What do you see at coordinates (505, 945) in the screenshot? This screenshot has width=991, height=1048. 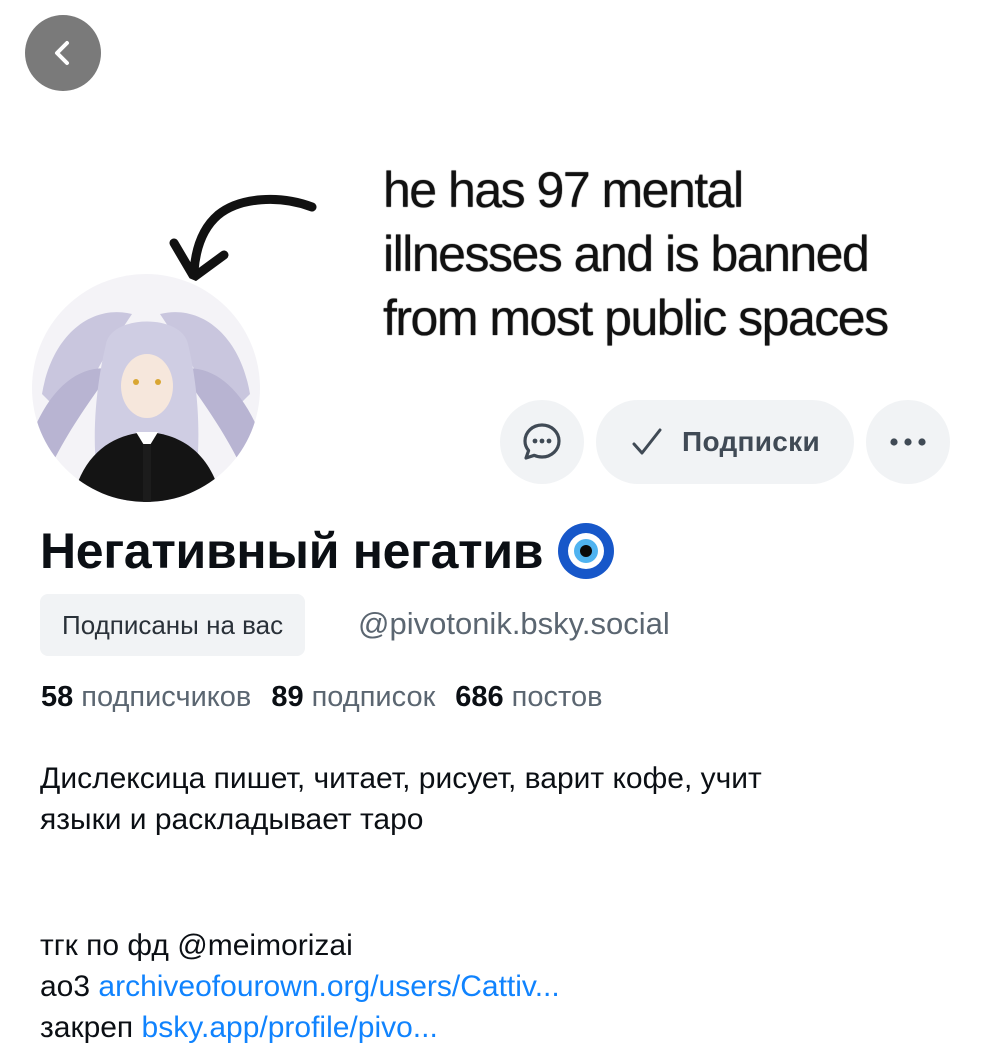 I see `bio-line-tgk: тгк по фд @meimorizai` at bounding box center [505, 945].